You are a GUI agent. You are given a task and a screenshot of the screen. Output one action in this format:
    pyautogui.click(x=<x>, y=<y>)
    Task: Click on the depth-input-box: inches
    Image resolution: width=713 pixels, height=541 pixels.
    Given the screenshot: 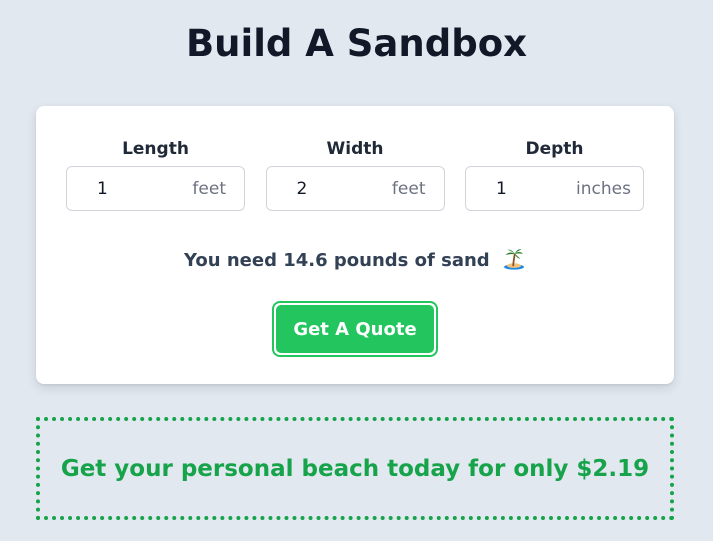 What is the action you would take?
    pyautogui.click(x=554, y=188)
    